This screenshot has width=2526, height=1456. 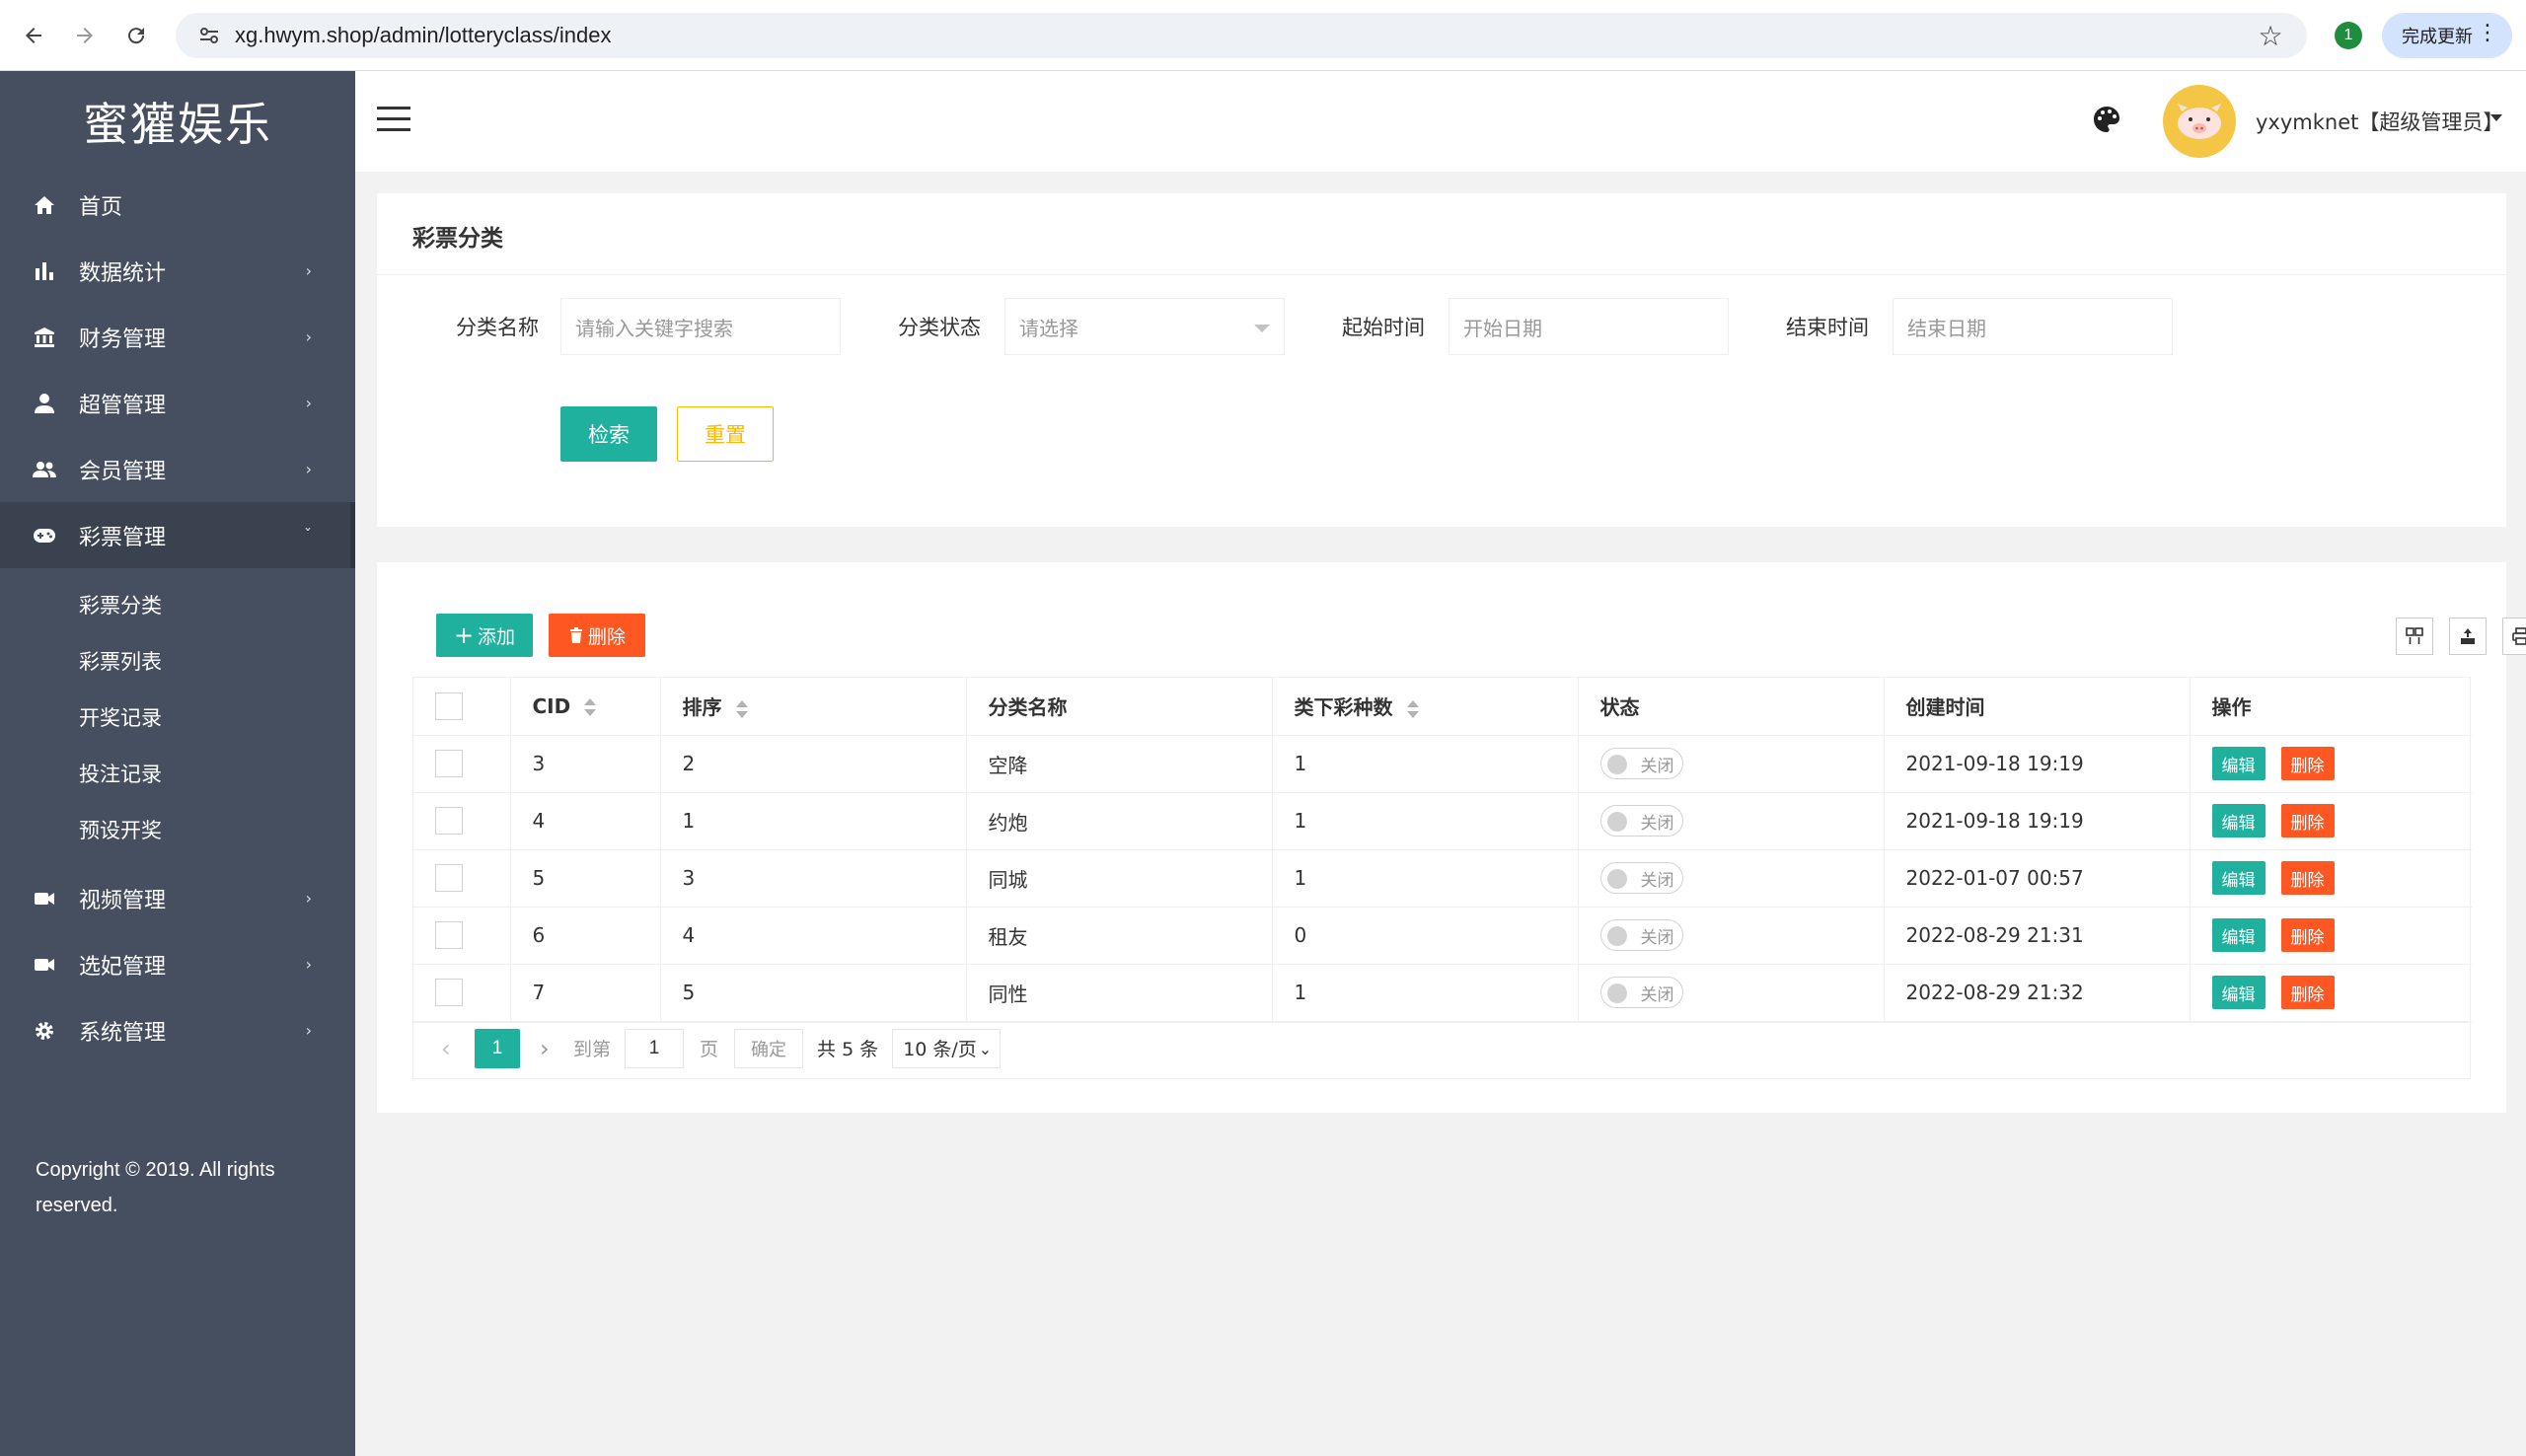 What do you see at coordinates (1442, 936) in the screenshot?
I see `table-row: 6 4 租友 0 关闭 2022-08-29 21:31 编辑 删除` at bounding box center [1442, 936].